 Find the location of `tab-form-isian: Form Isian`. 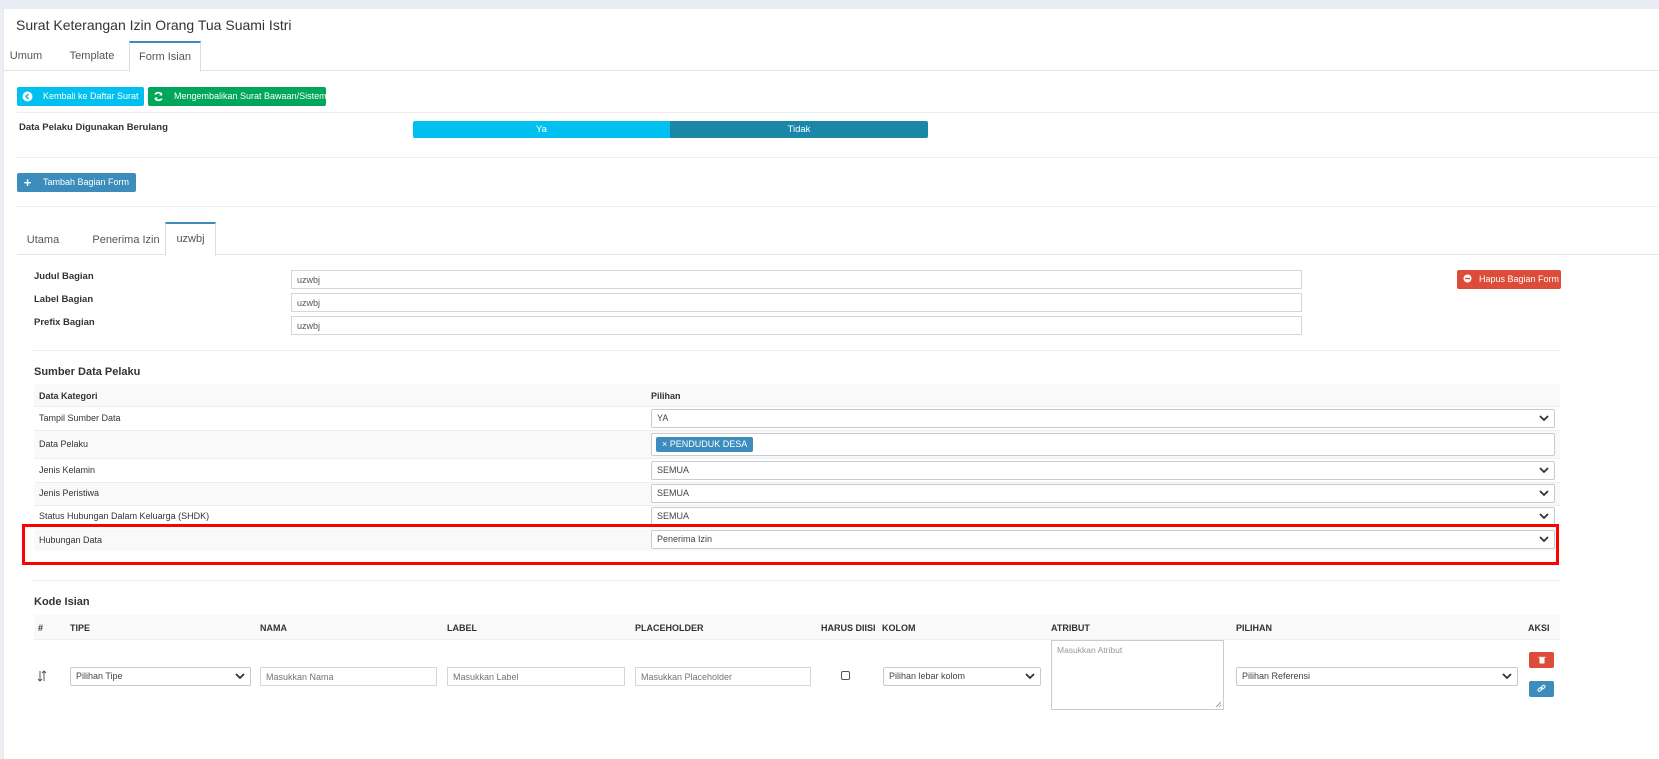

tab-form-isian: Form Isian is located at coordinates (165, 56).